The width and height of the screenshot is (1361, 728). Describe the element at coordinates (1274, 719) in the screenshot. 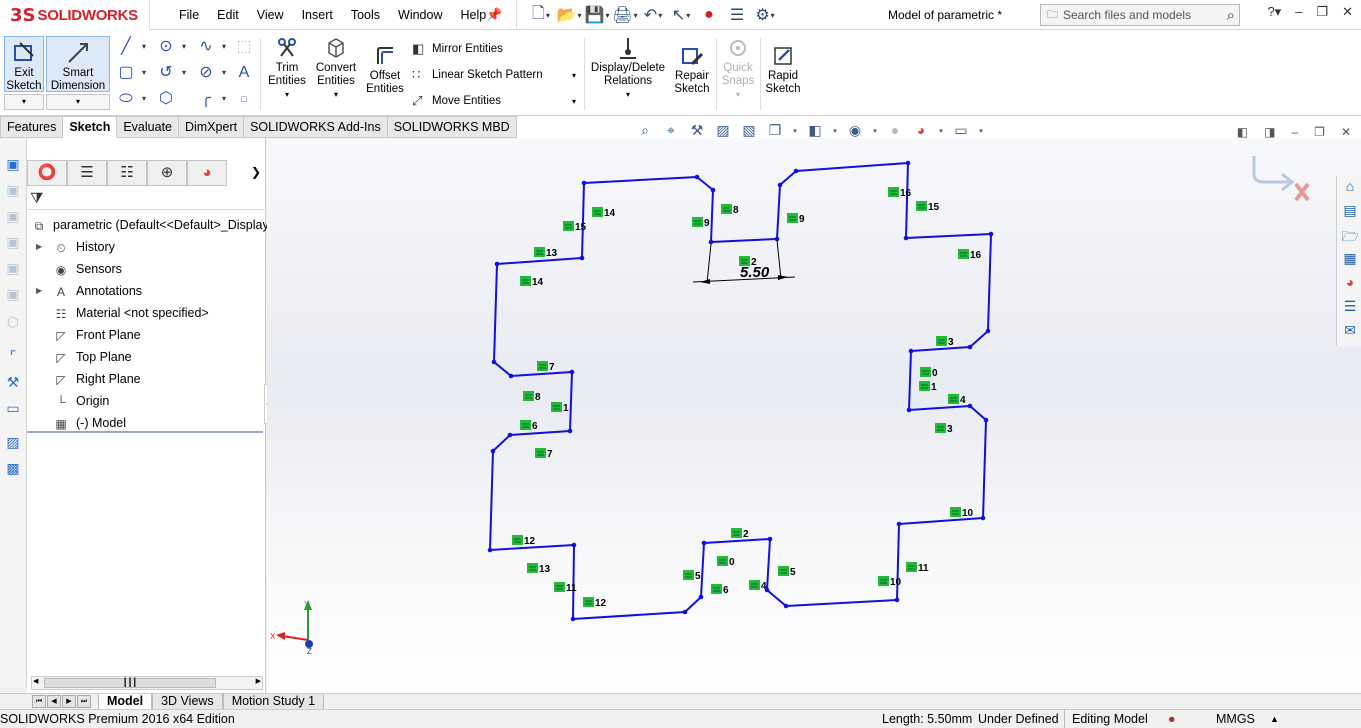

I see `unit-system-dropdown-icon: ▲` at that location.